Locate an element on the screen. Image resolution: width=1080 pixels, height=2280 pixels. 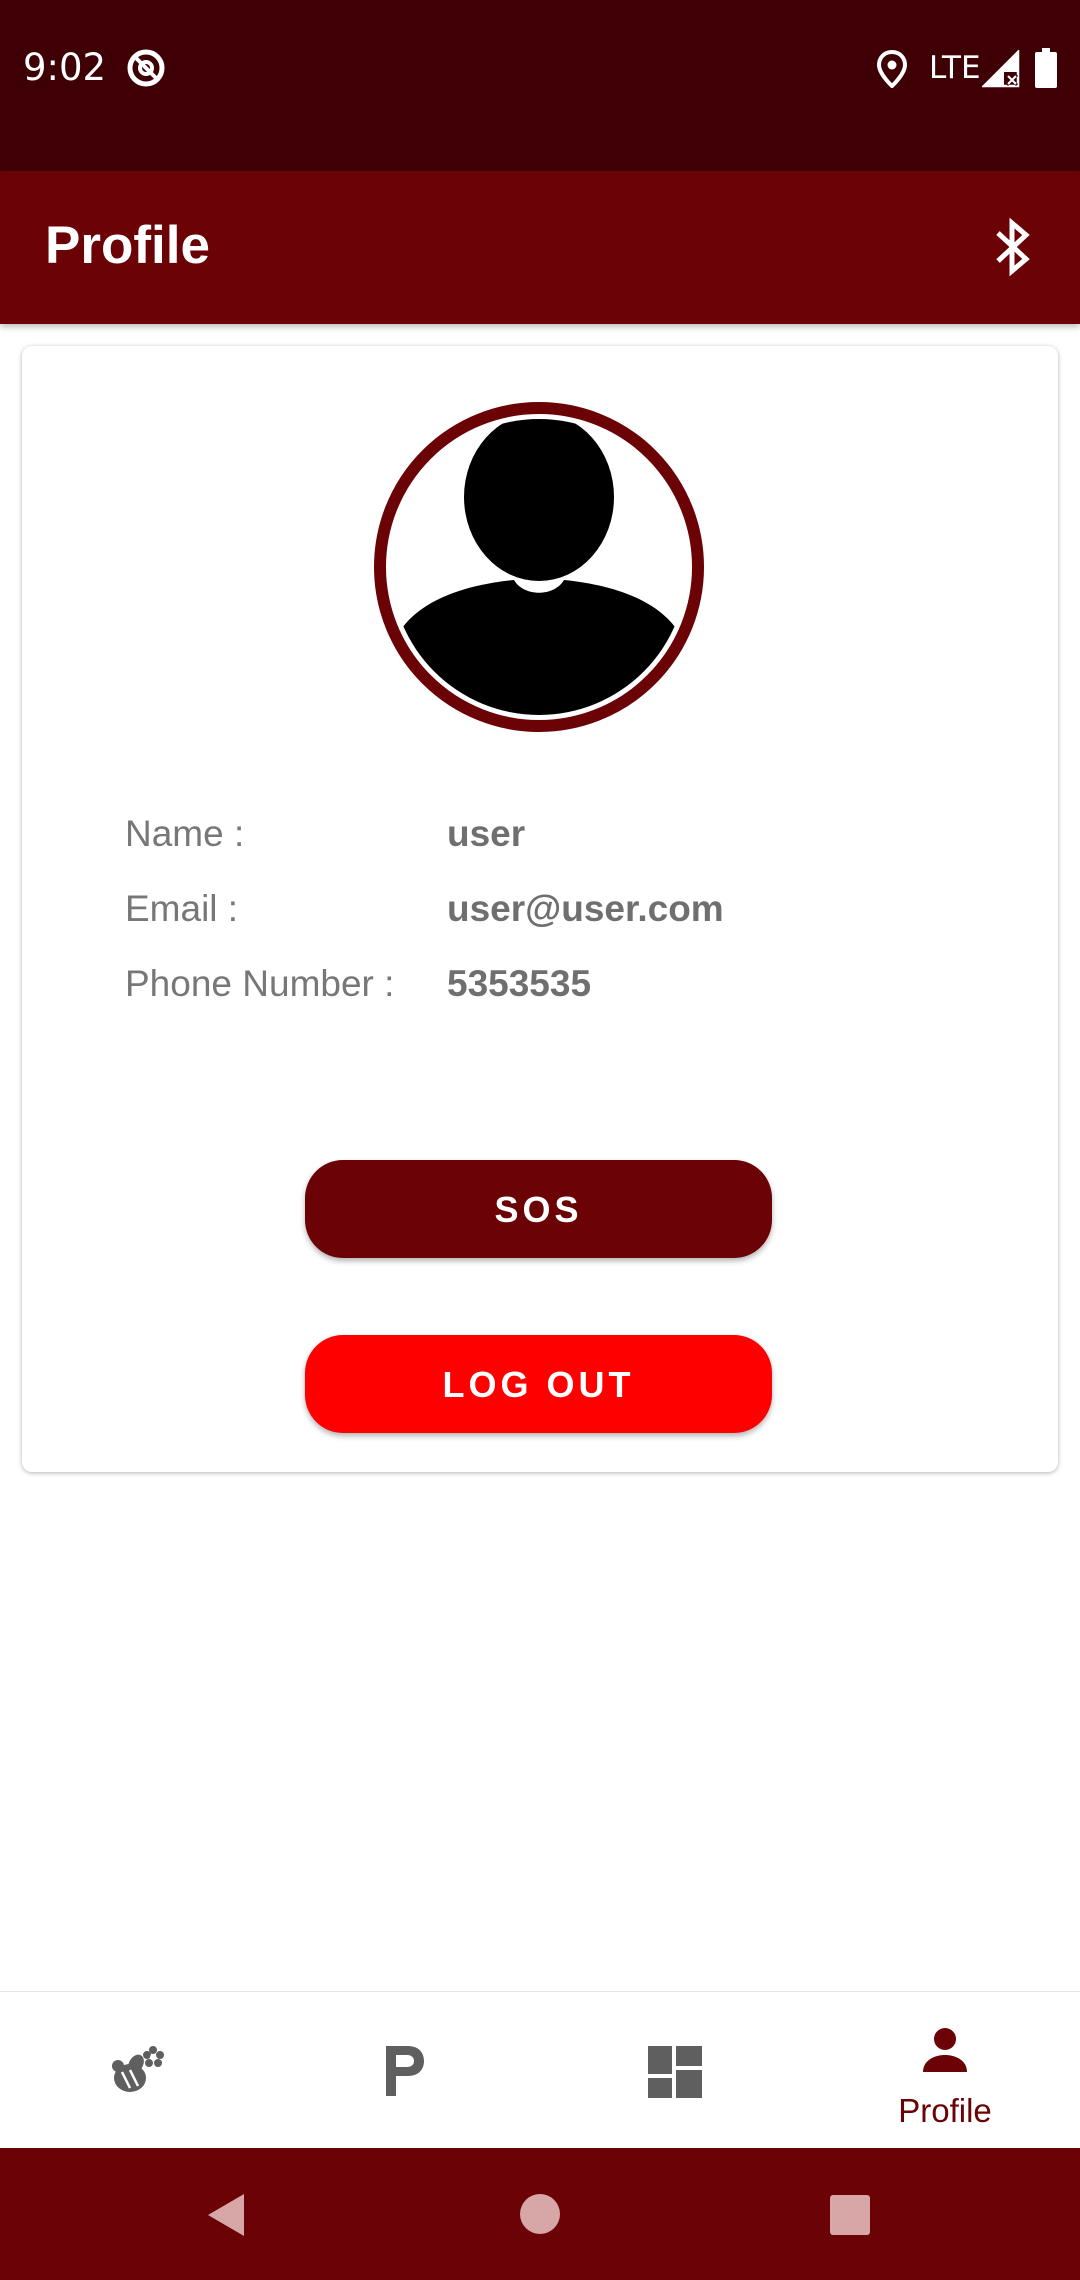
user-avatar-icon is located at coordinates (539, 567).